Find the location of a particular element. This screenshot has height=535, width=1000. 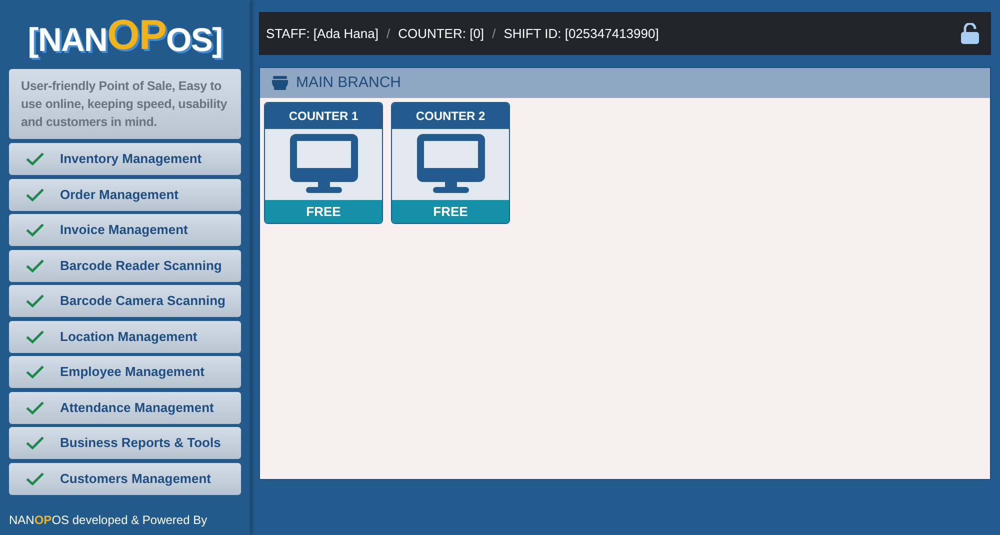

store-icon is located at coordinates (280, 83).